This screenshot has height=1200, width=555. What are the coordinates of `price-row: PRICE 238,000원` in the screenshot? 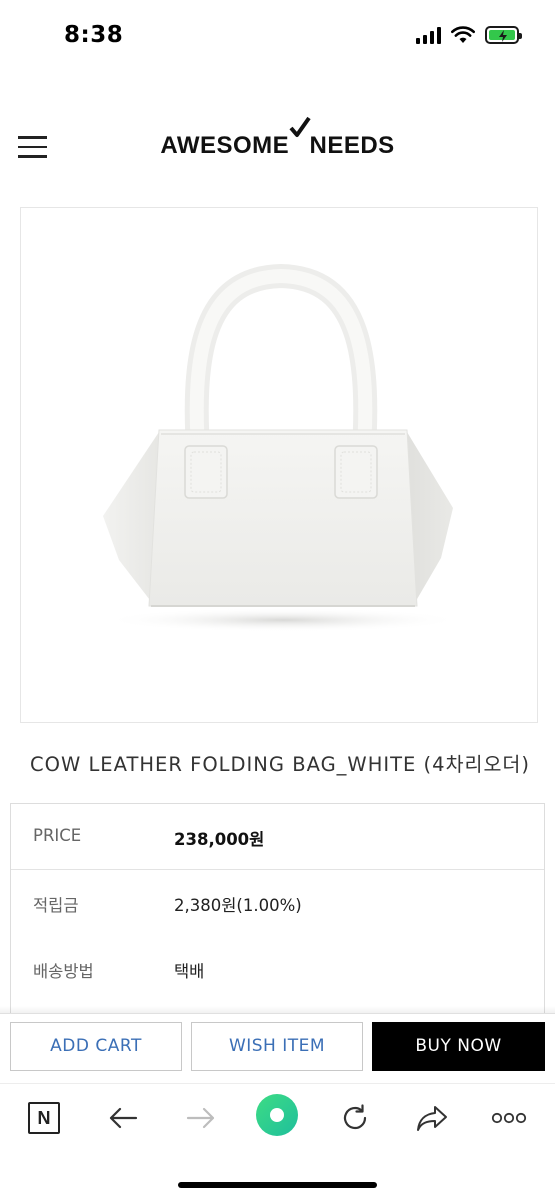 It's located at (277, 837).